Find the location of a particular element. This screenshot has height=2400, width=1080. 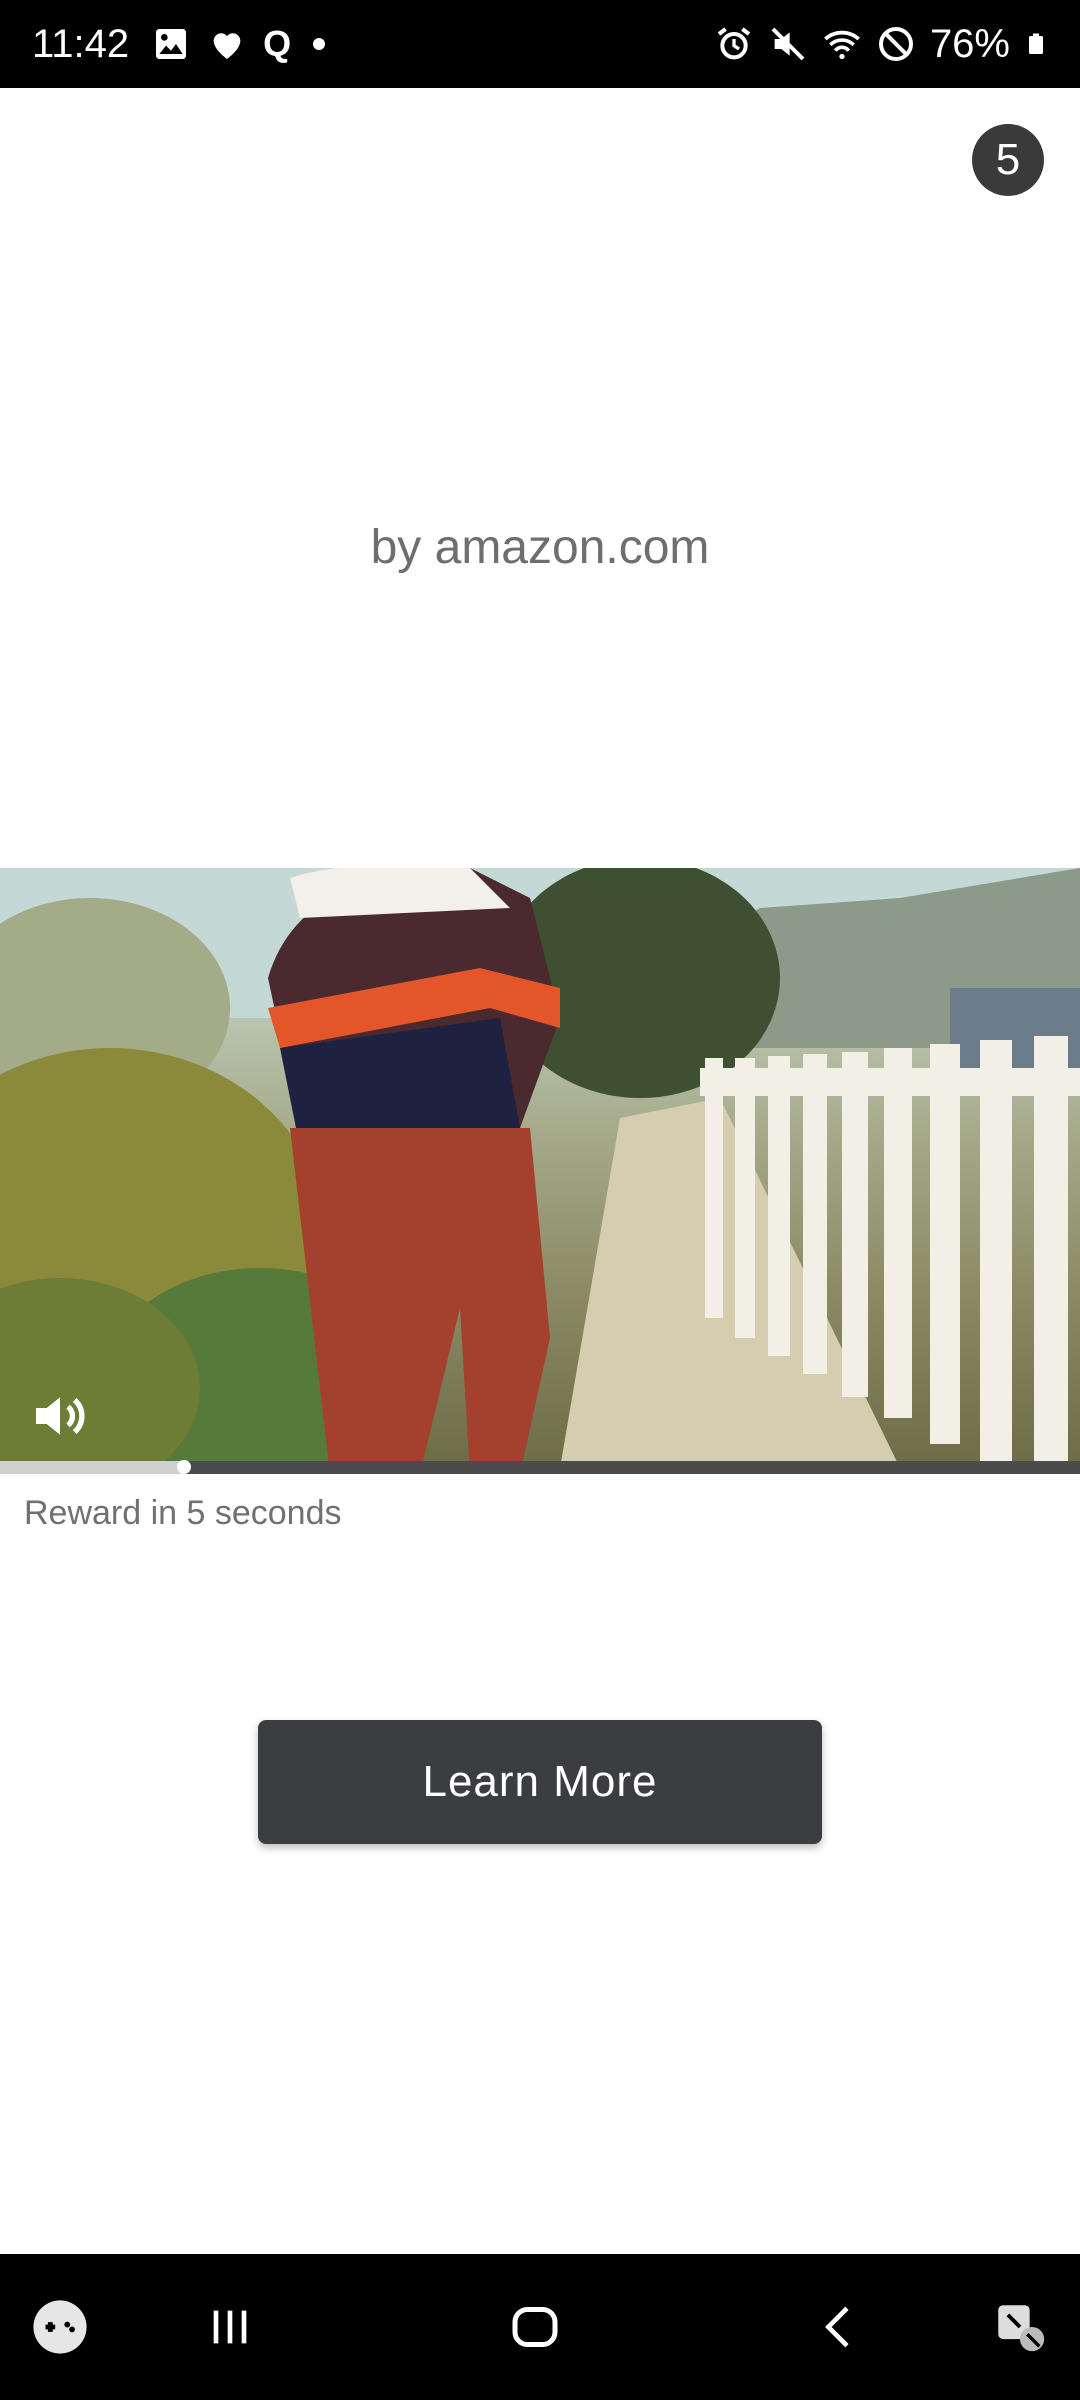

image-icon is located at coordinates (171, 44).